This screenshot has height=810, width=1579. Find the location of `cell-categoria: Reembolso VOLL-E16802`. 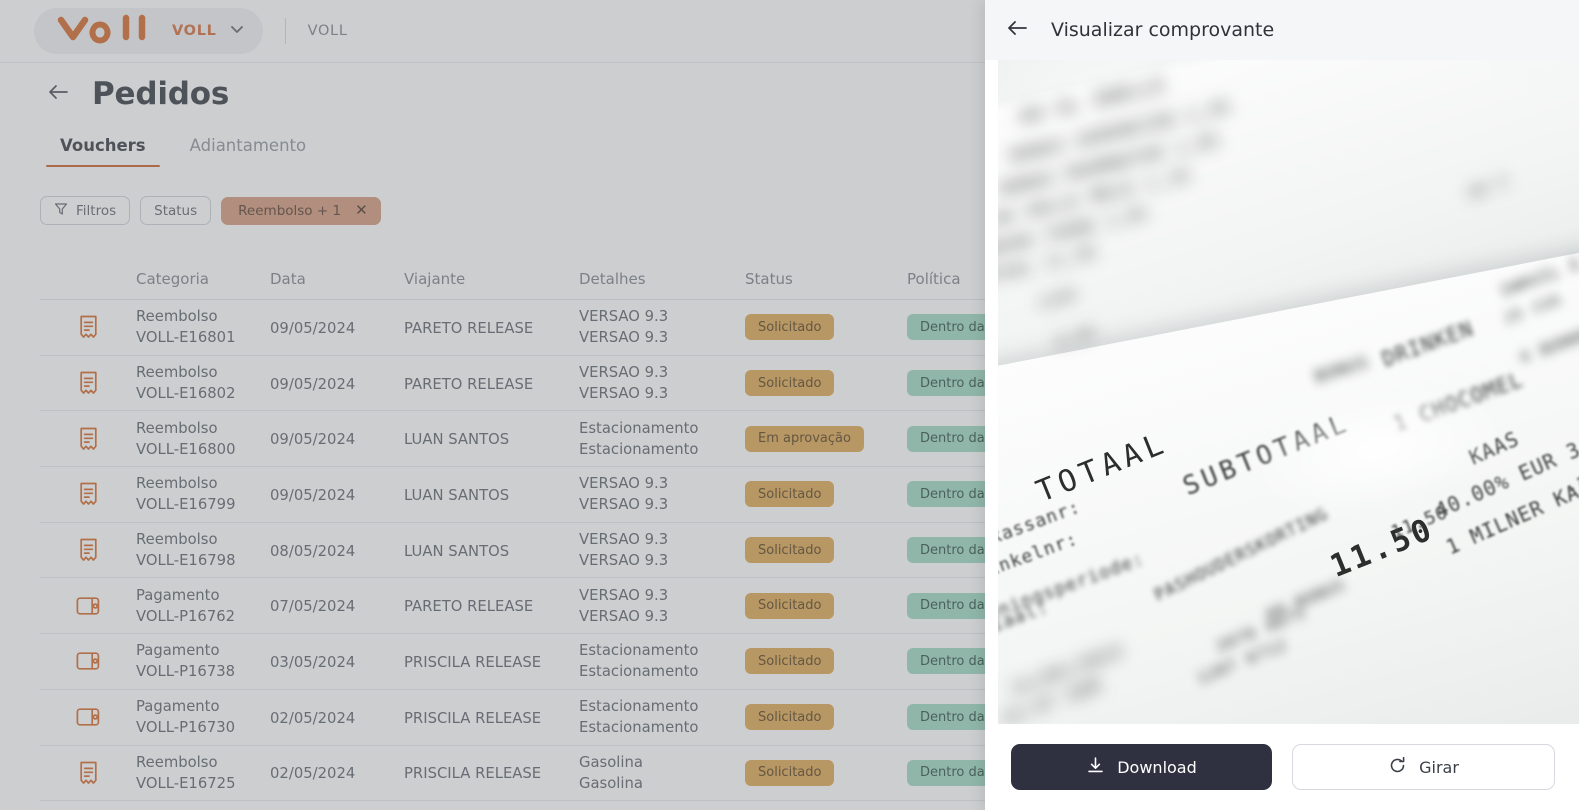

cell-categoria: Reembolso VOLL-E16802 is located at coordinates (203, 383).